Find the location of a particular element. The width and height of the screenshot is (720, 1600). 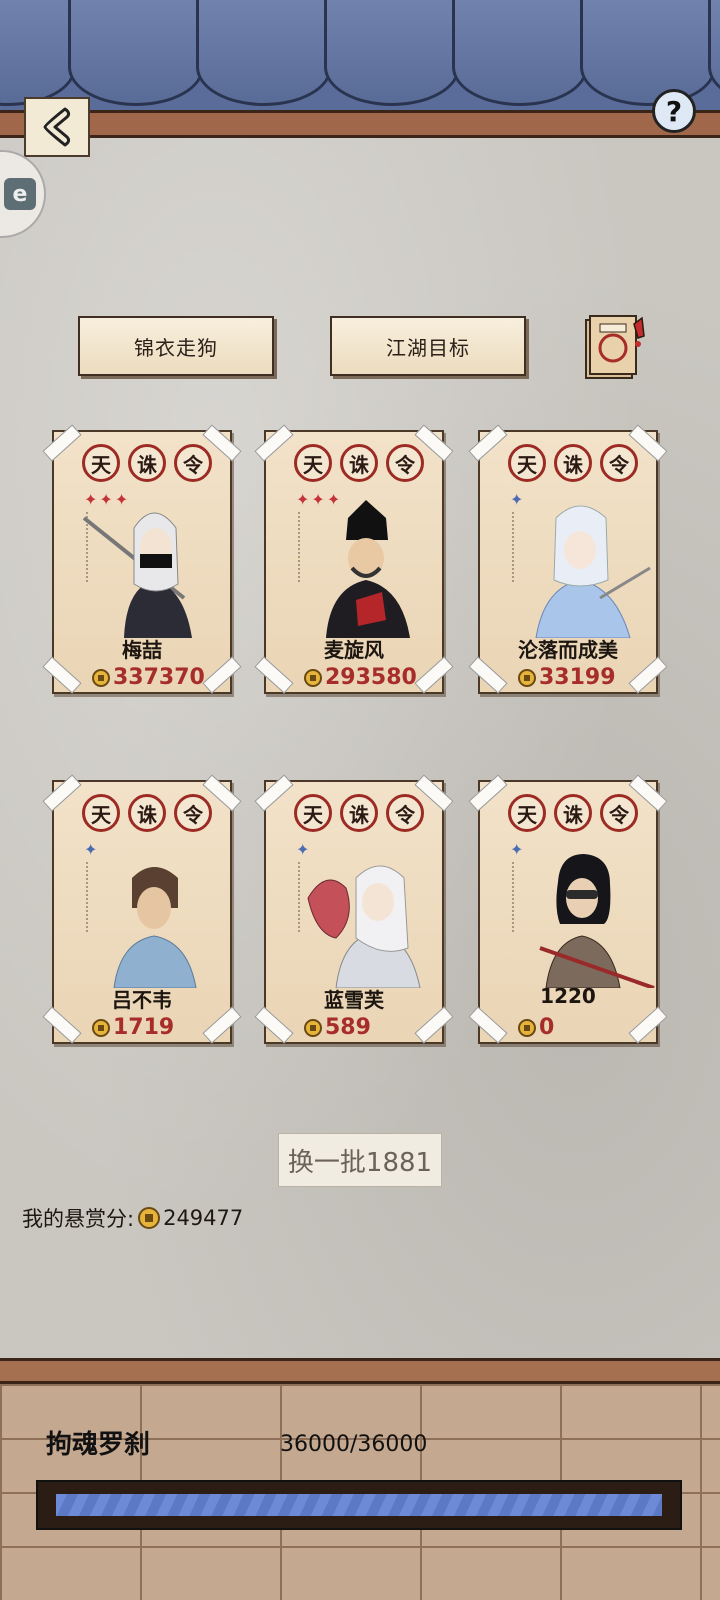

bounty-card: 天 诛 令 ✦✦✦ 梅喆 337370 is located at coordinates (142, 559).